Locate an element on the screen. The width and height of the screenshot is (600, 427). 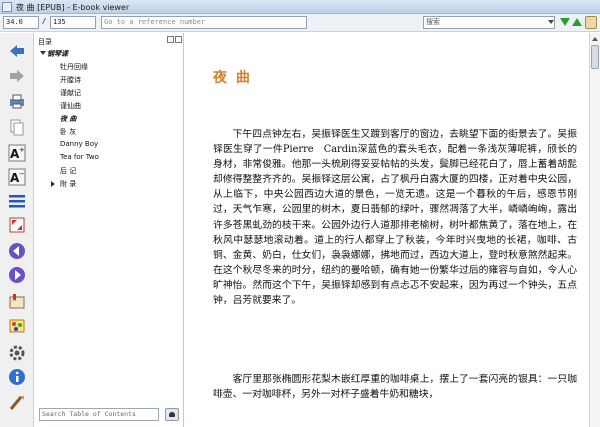
info-icon is located at coordinates (17, 377).